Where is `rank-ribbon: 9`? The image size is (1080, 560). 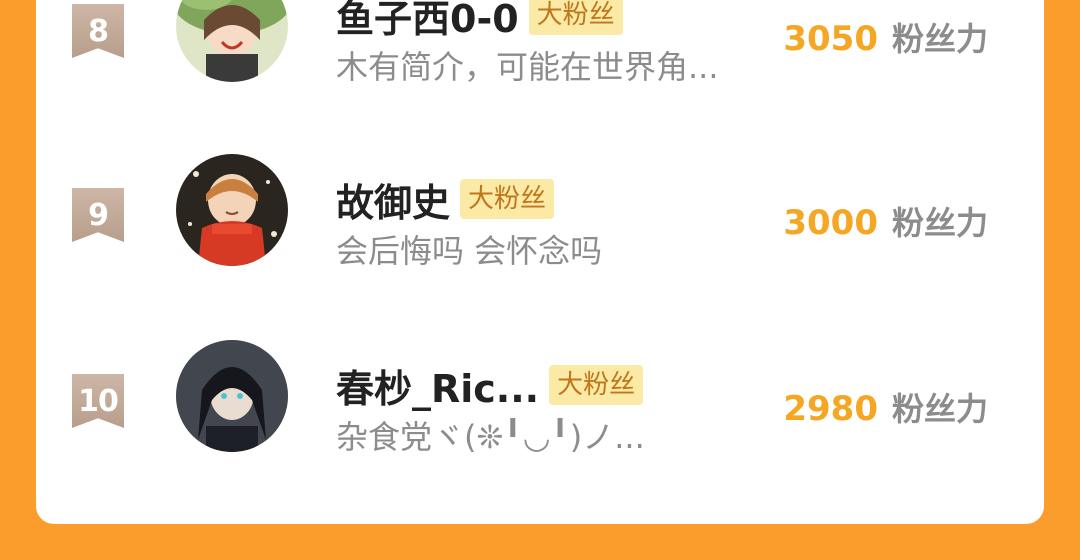 rank-ribbon: 9 is located at coordinates (98, 215).